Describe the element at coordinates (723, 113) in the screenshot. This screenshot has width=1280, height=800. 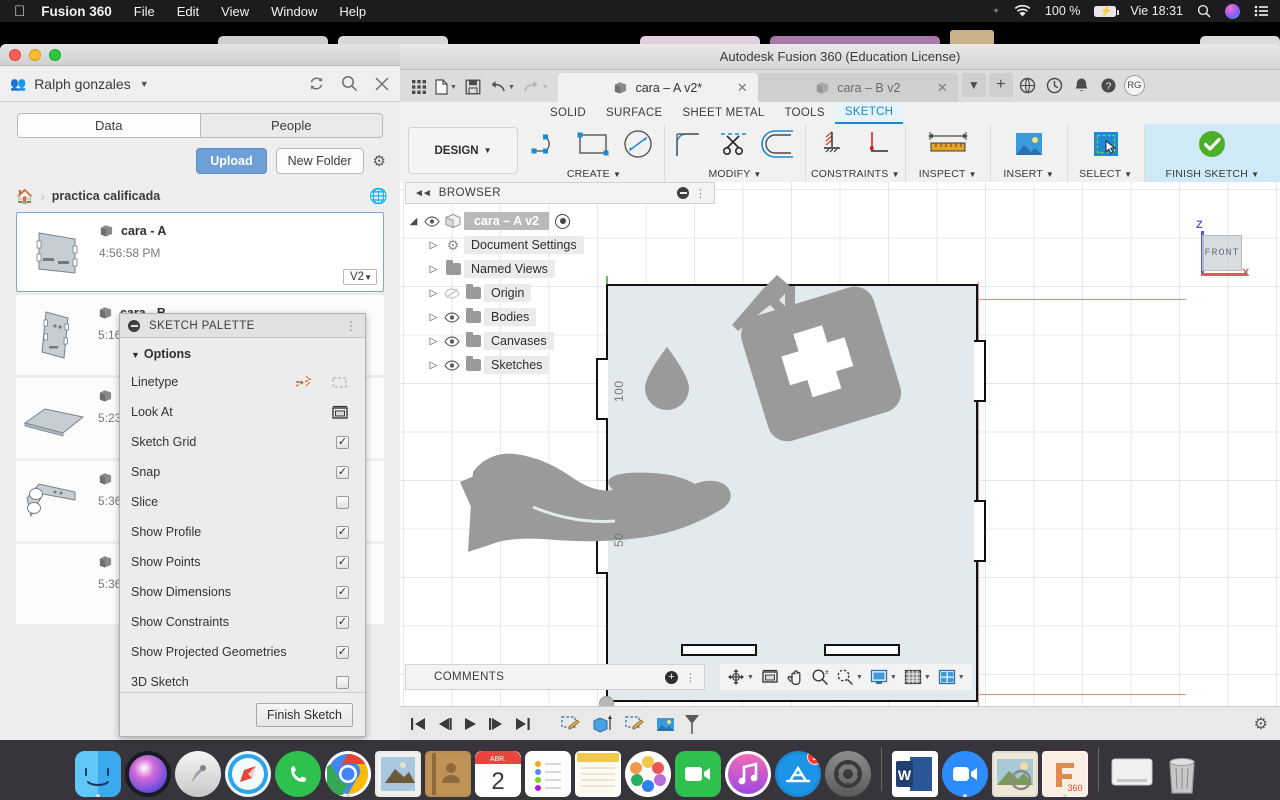
I see `tab-sheet-metal: SHEET METAL` at that location.